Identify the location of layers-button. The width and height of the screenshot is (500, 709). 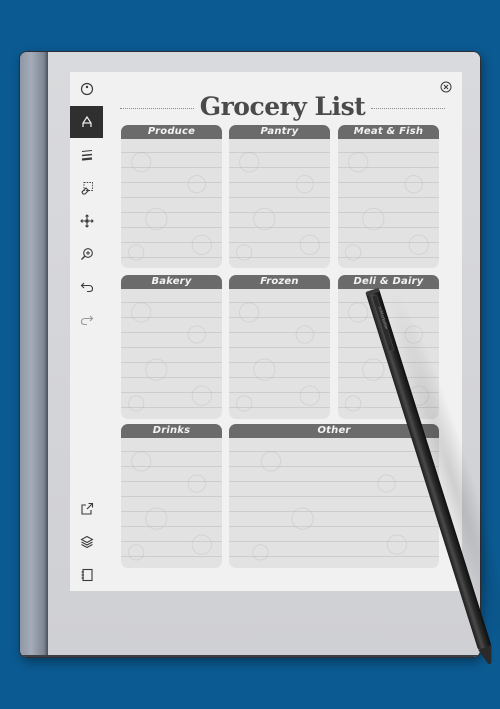
(86, 542).